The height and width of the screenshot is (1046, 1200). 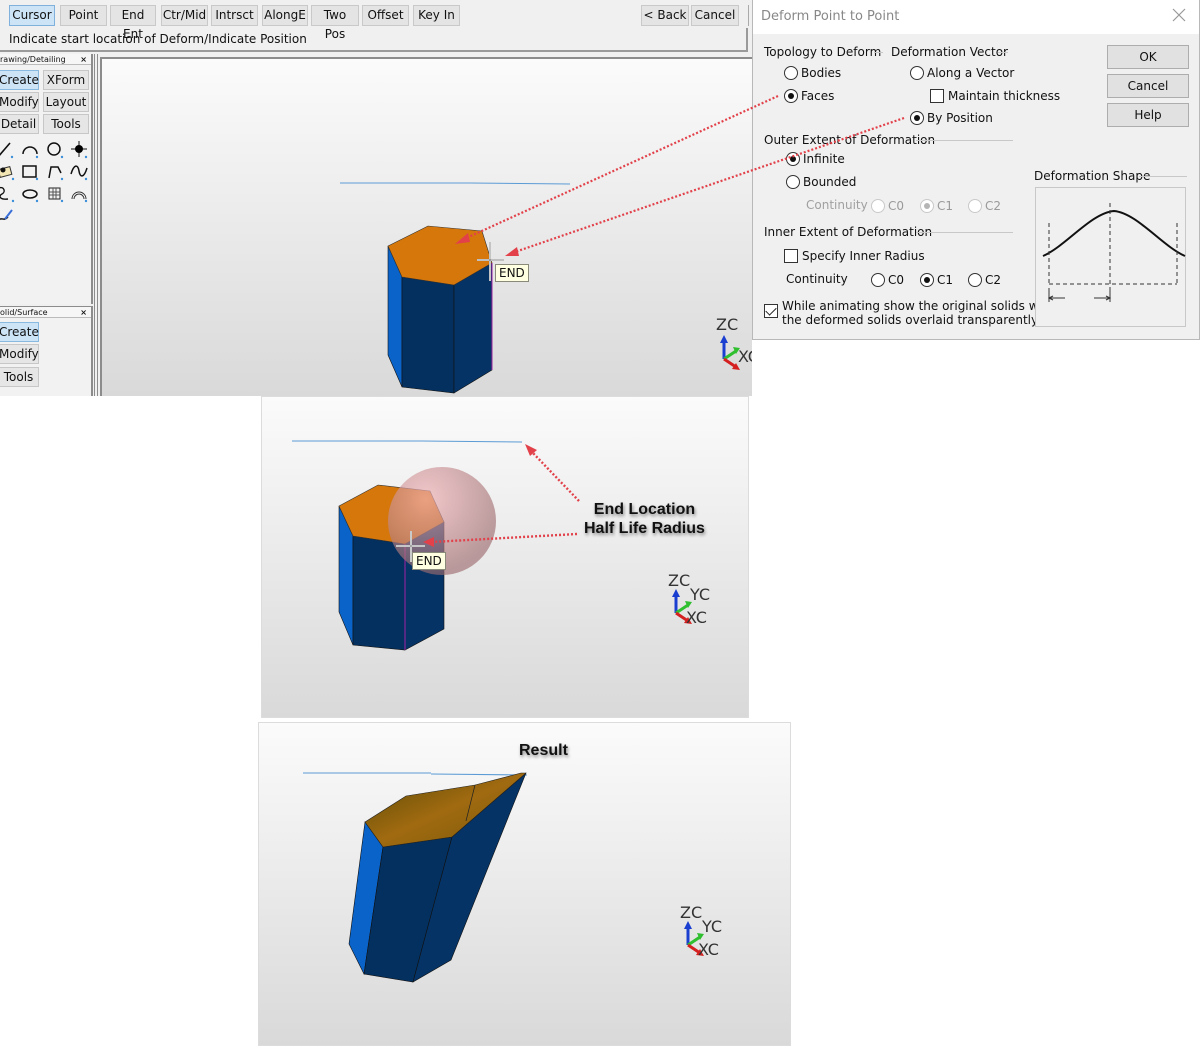 What do you see at coordinates (33, 59) in the screenshot?
I see `palette-title-text: rawing/Detailing` at bounding box center [33, 59].